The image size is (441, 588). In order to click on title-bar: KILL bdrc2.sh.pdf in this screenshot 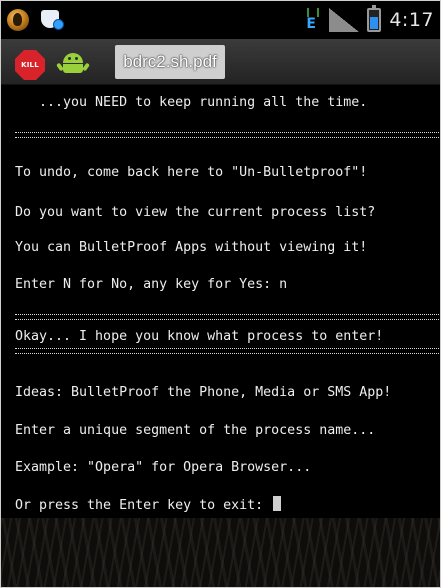, I will do `click(220, 62)`.